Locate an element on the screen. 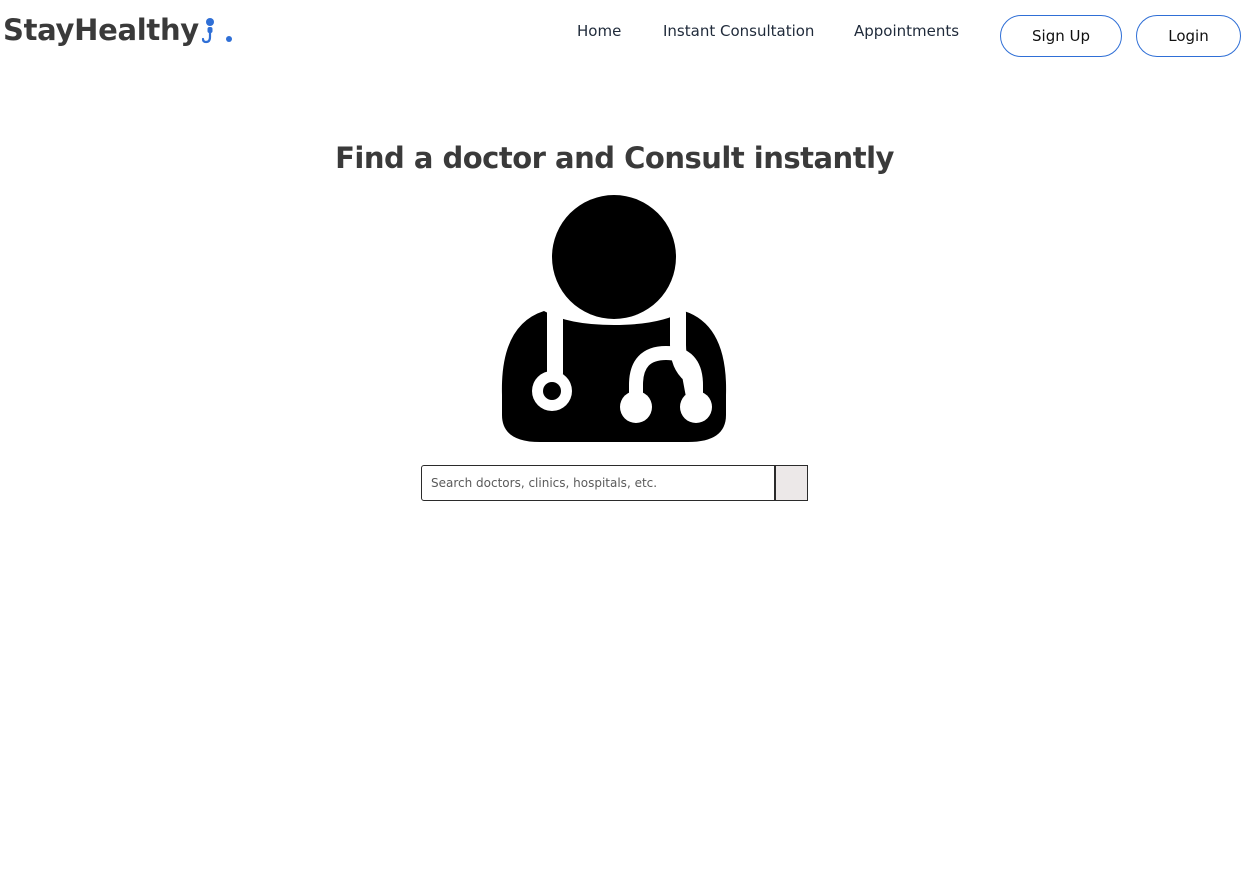 This screenshot has height=881, width=1243. nav-link-instant-consultation: Instant Consultation is located at coordinates (738, 31).